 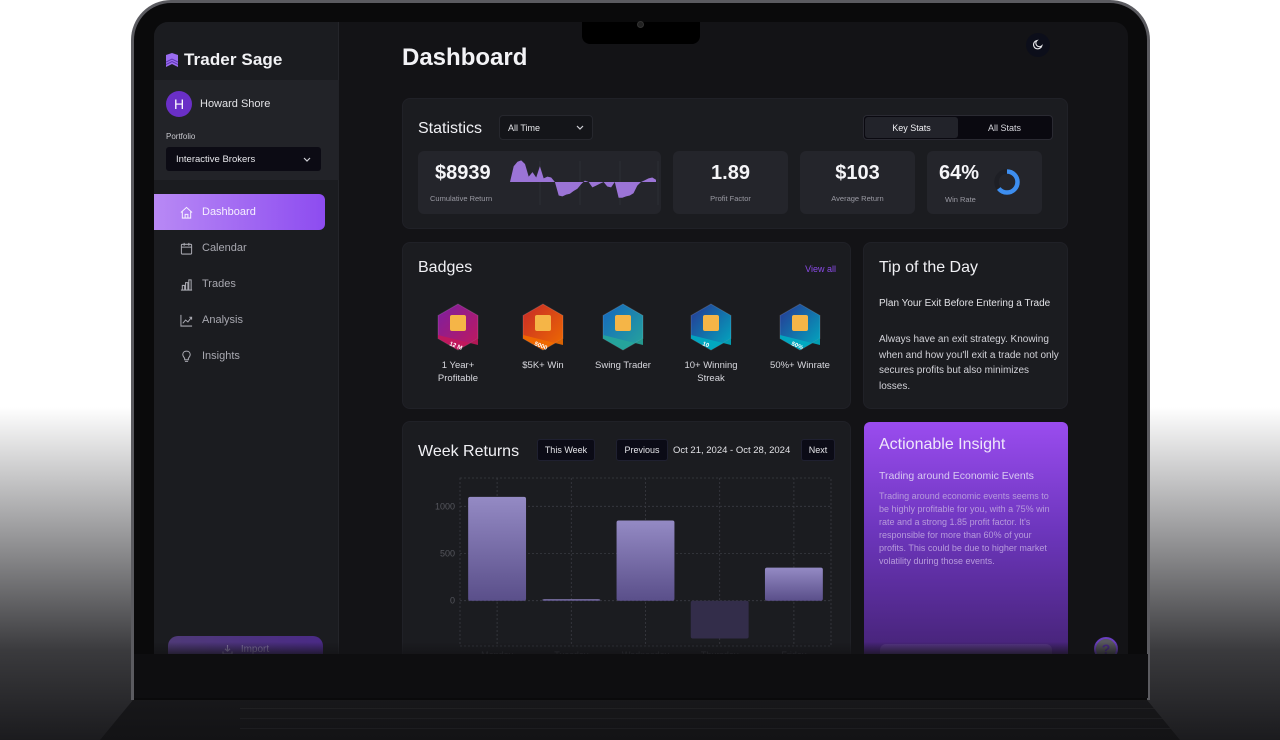 What do you see at coordinates (583, 179) in the screenshot?
I see `sparkline-area` at bounding box center [583, 179].